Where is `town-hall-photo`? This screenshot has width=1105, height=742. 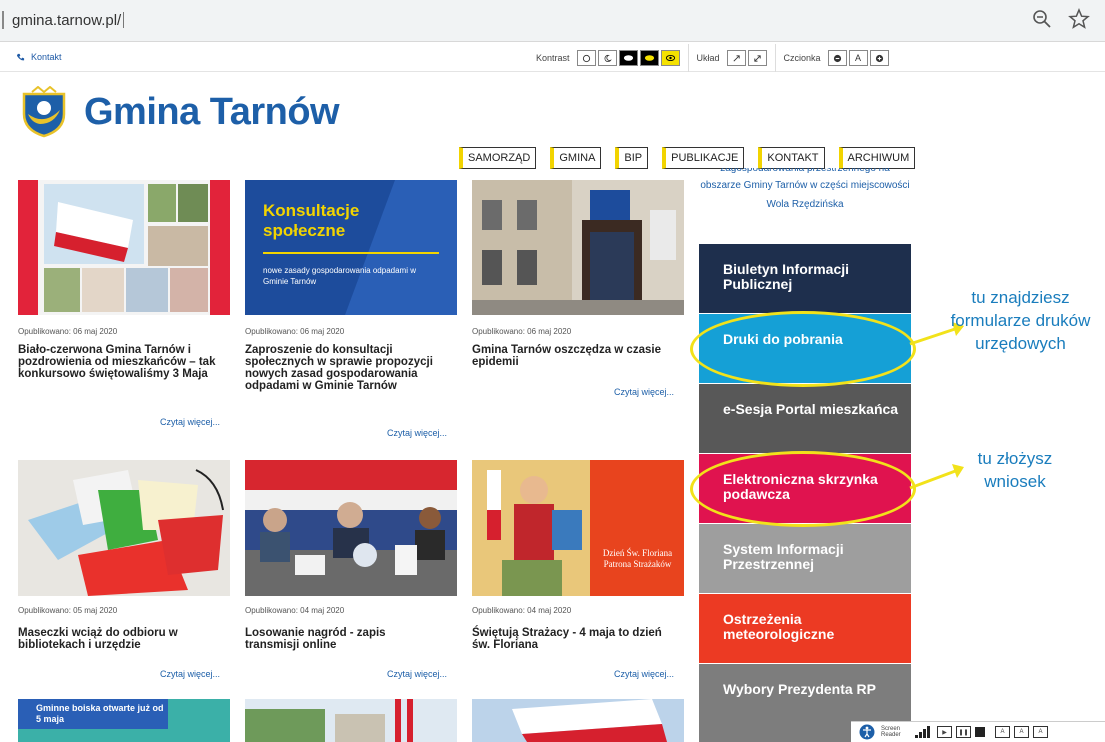 town-hall-photo is located at coordinates (578, 247).